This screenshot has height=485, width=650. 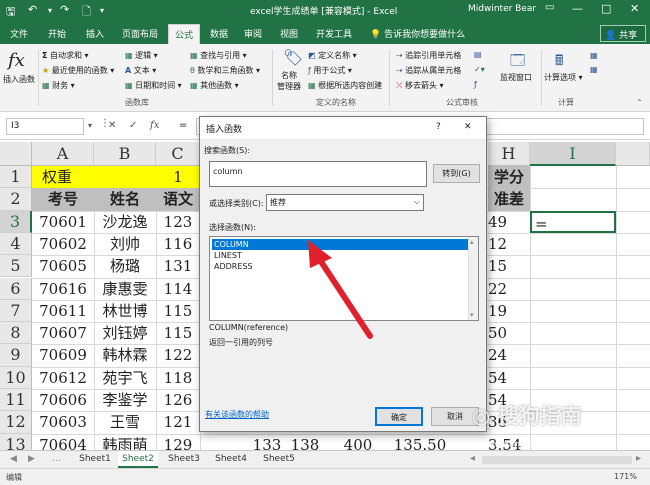 I want to click on sheet-tab-sheet2: Sheet2, so click(x=138, y=459).